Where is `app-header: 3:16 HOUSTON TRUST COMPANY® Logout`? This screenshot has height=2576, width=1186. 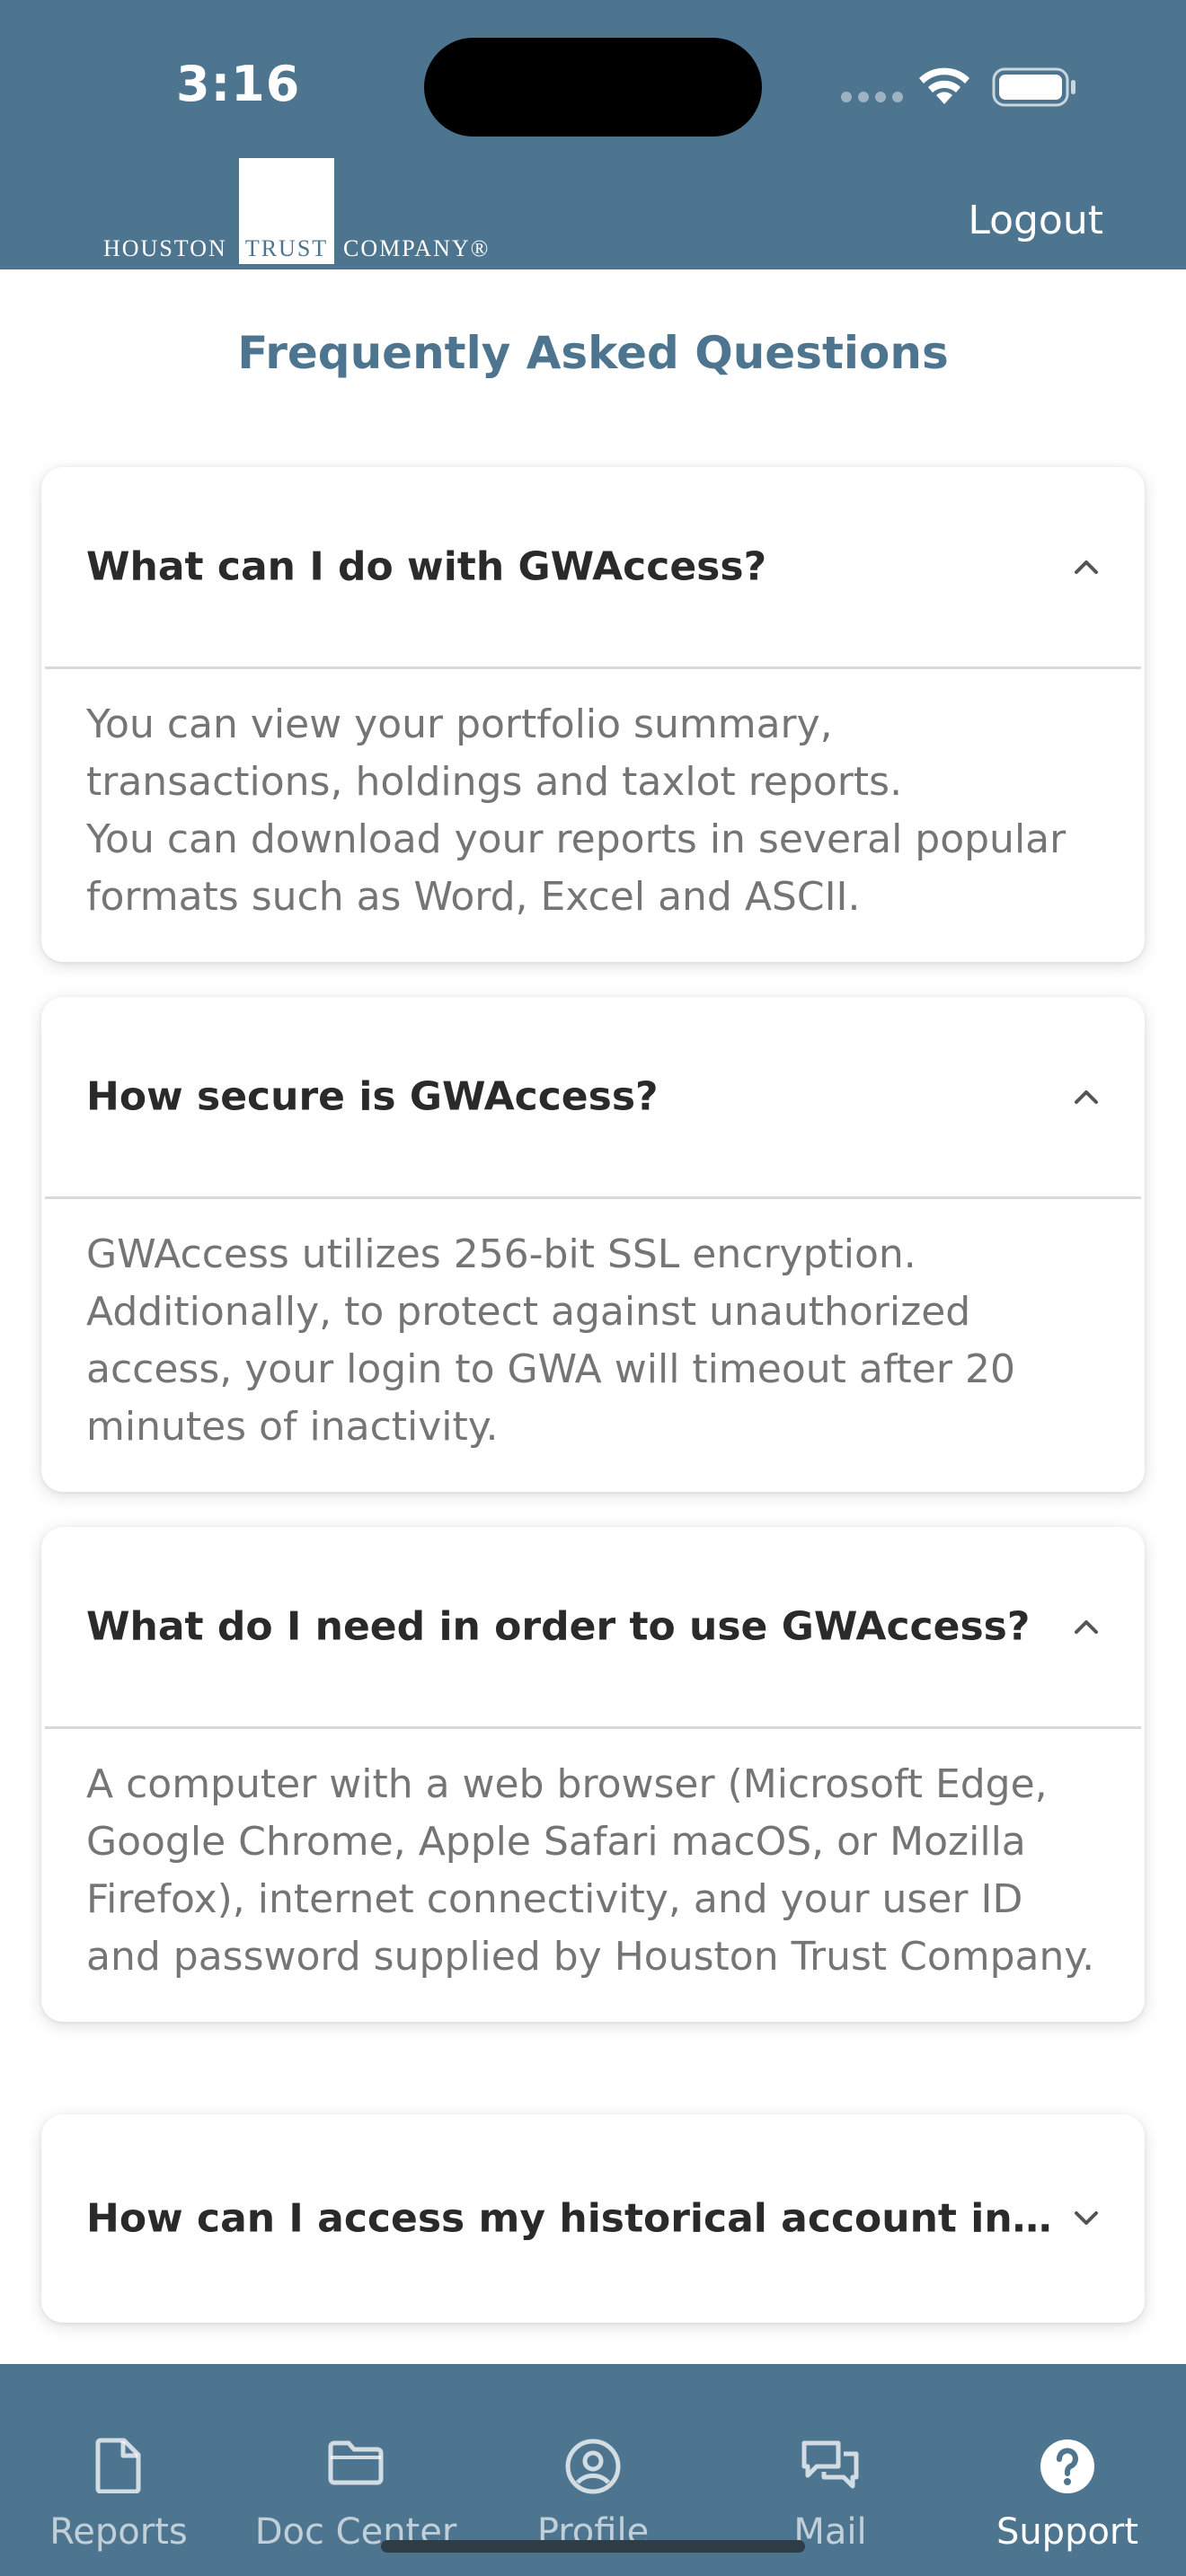
app-header: 3:16 HOUSTON TRUST COMPANY® Logout is located at coordinates (593, 134).